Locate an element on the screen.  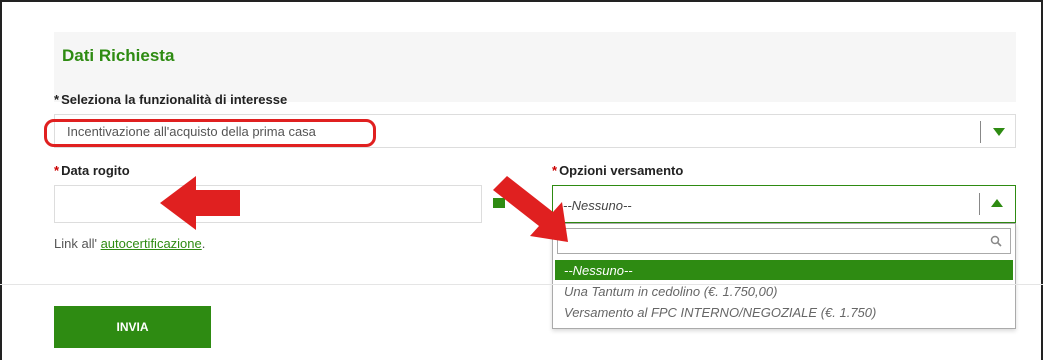
dropdown-search is located at coordinates (784, 241).